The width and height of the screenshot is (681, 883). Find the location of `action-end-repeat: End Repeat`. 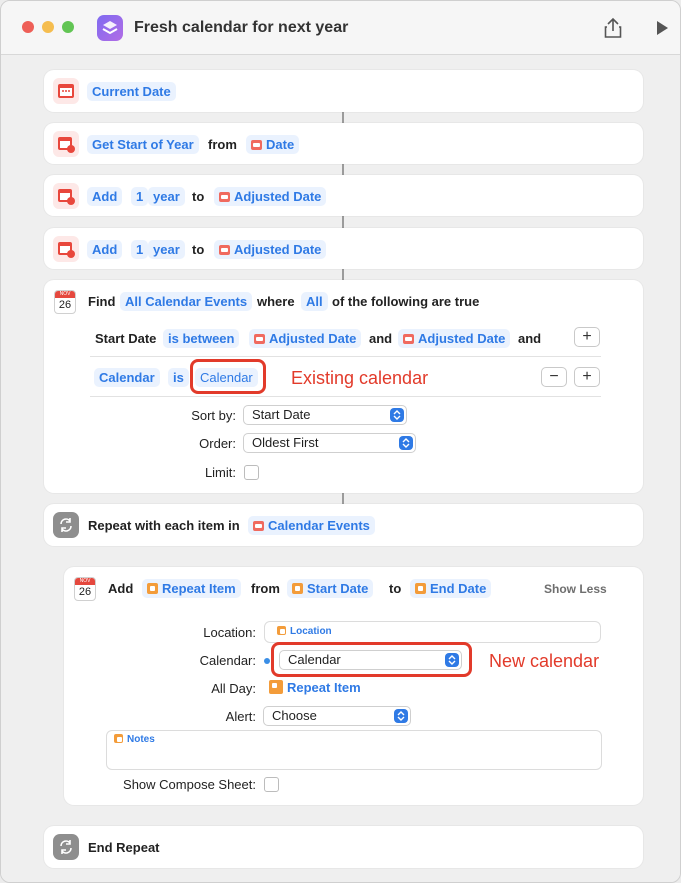

action-end-repeat: End Repeat is located at coordinates (343, 847).